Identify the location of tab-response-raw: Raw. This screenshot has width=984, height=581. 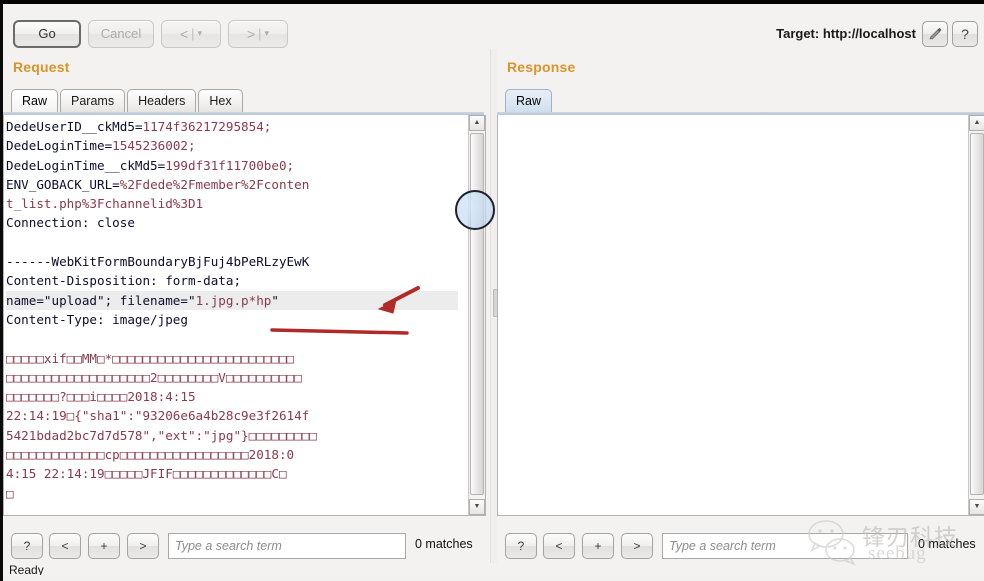
(529, 101).